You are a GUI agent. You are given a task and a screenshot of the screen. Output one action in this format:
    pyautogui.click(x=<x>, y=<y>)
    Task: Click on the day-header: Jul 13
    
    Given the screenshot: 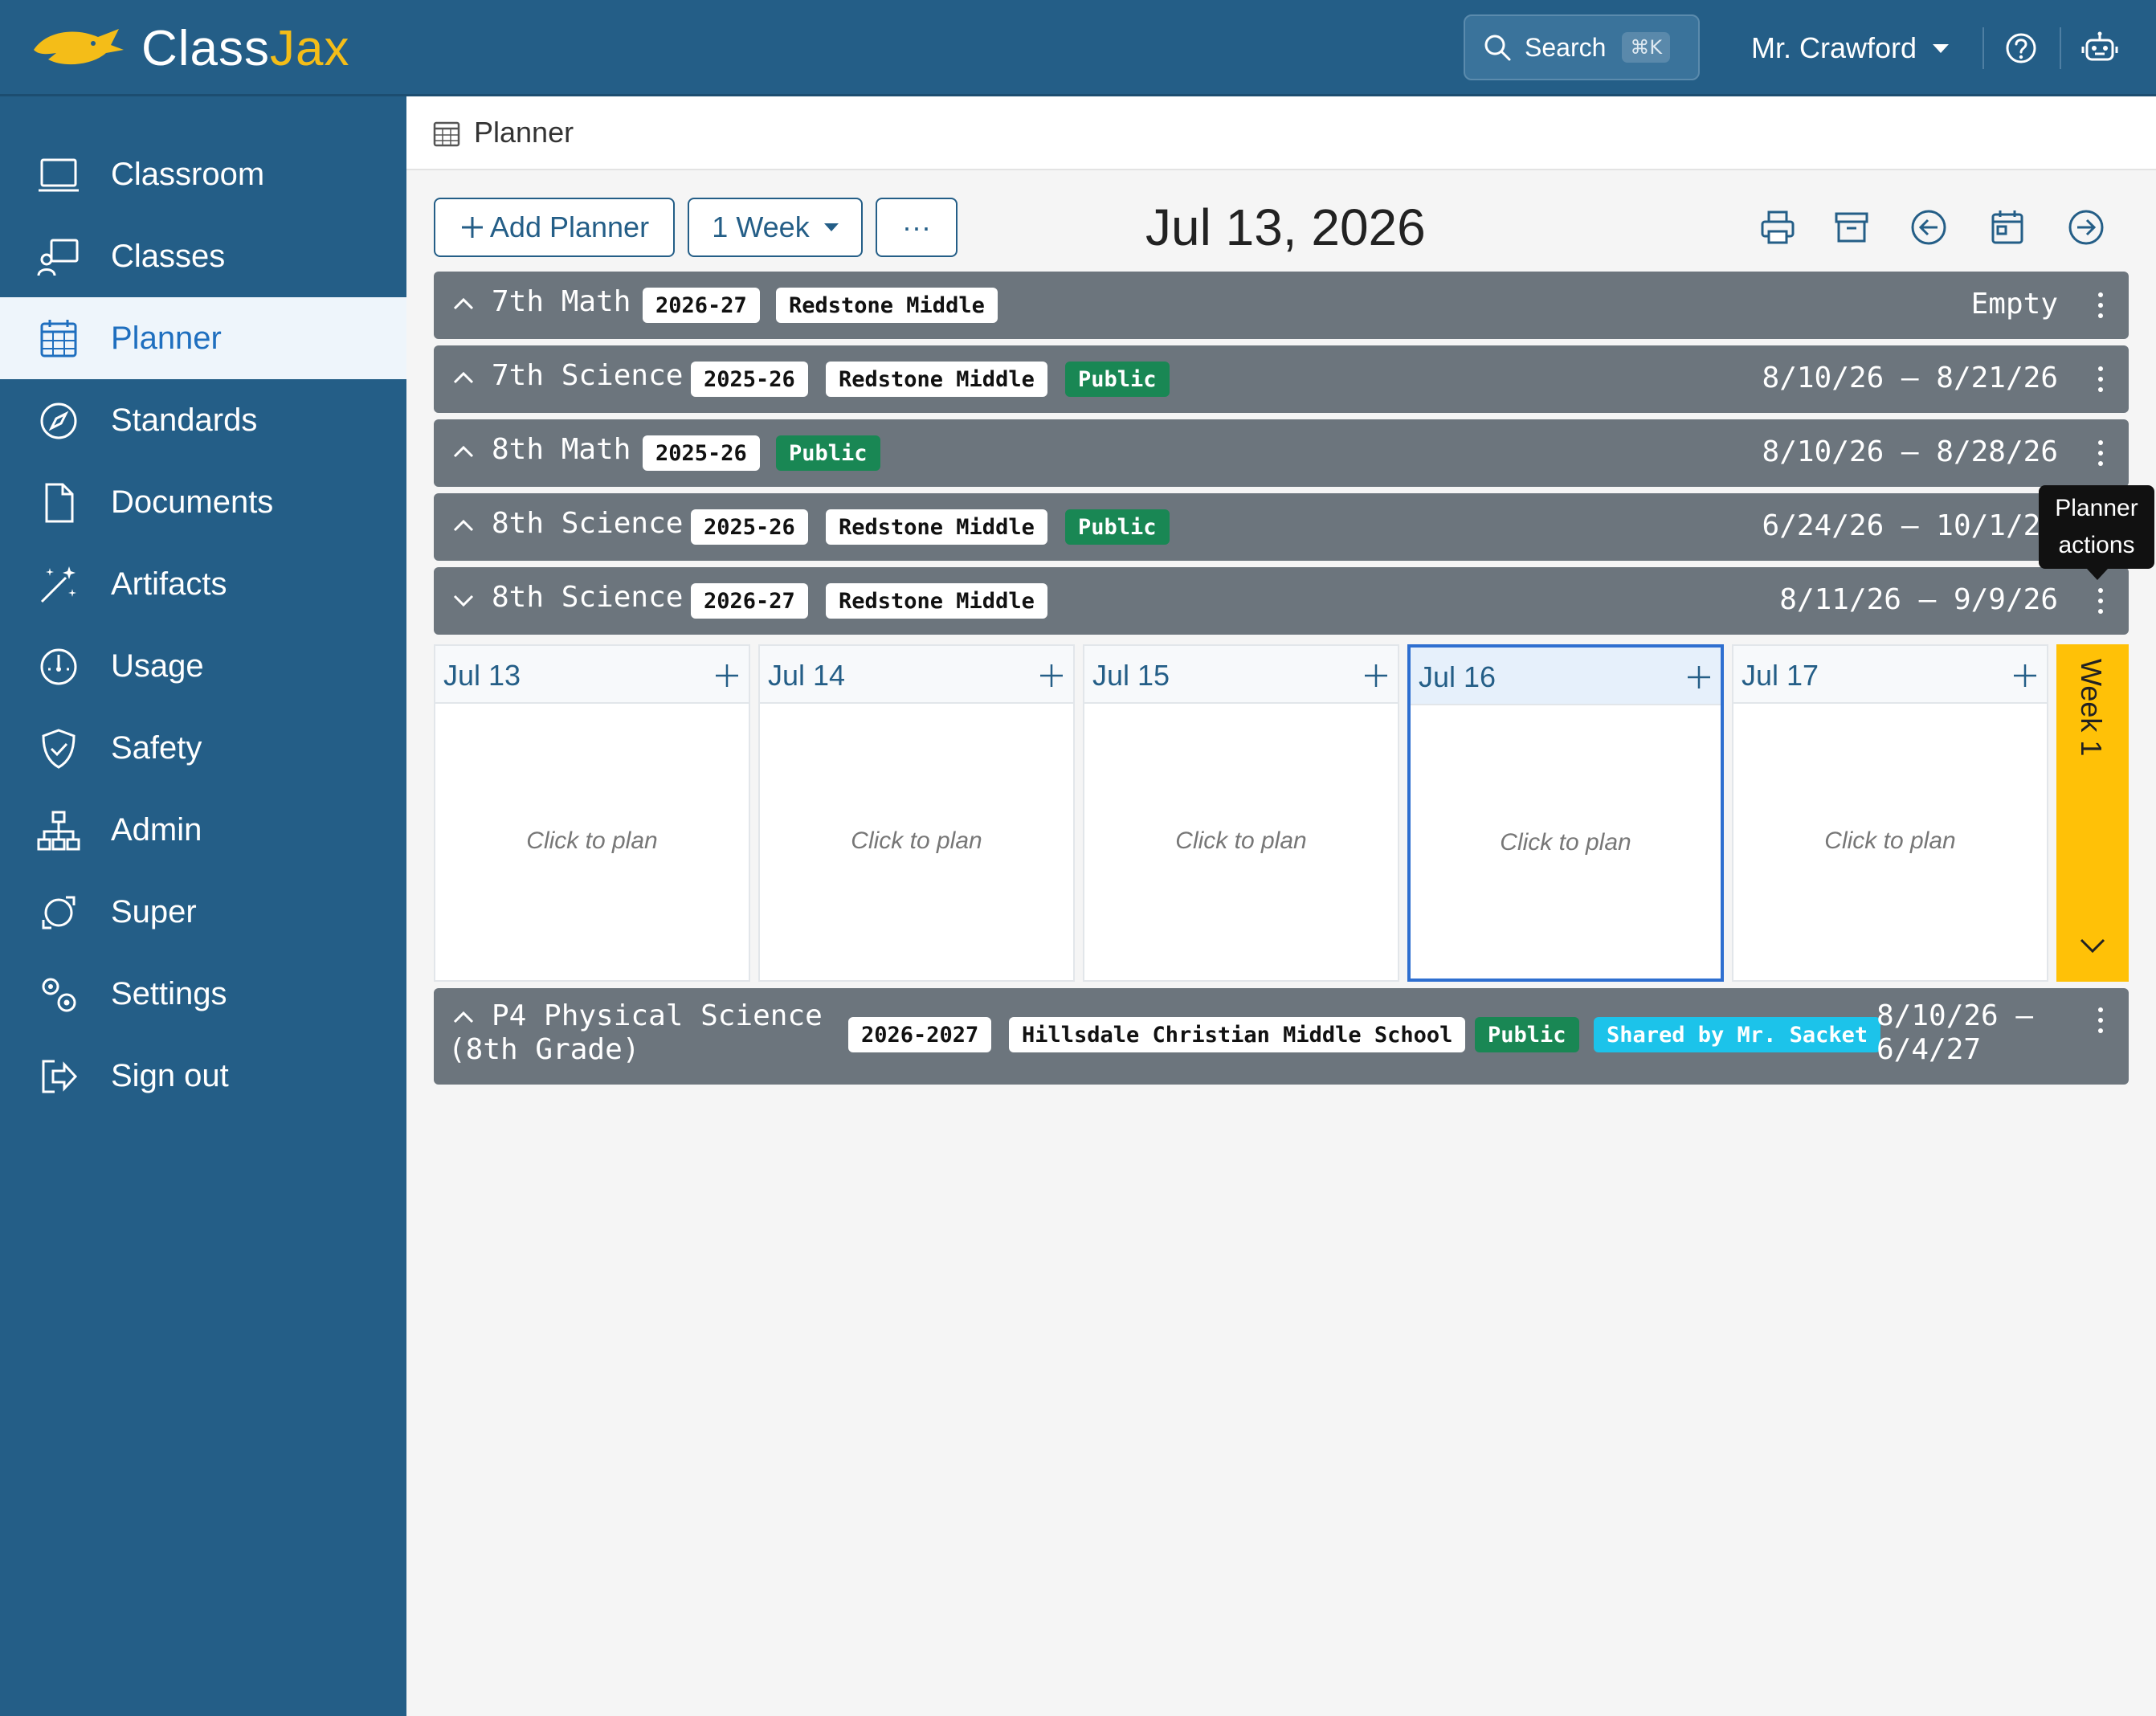 What is the action you would take?
    pyautogui.click(x=592, y=675)
    